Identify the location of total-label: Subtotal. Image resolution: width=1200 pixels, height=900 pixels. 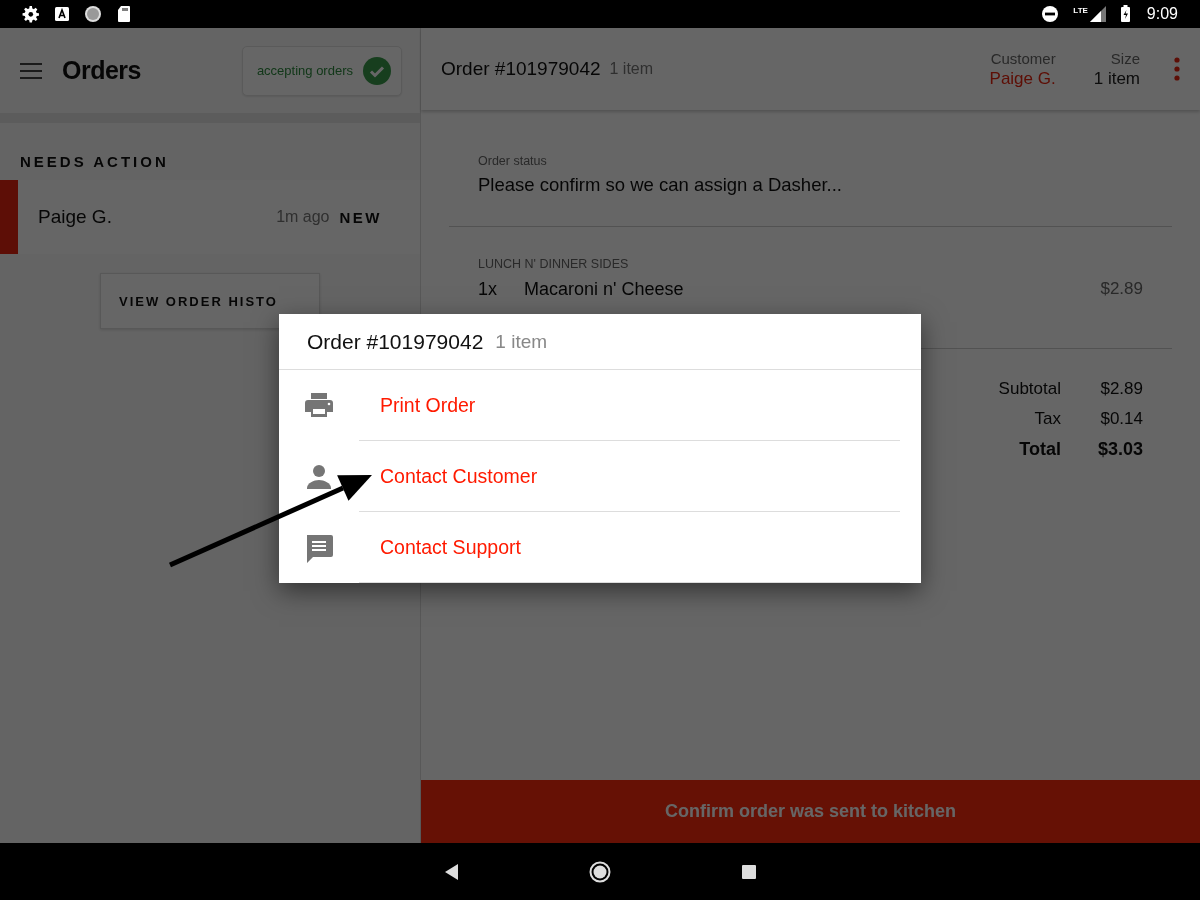
(1029, 389).